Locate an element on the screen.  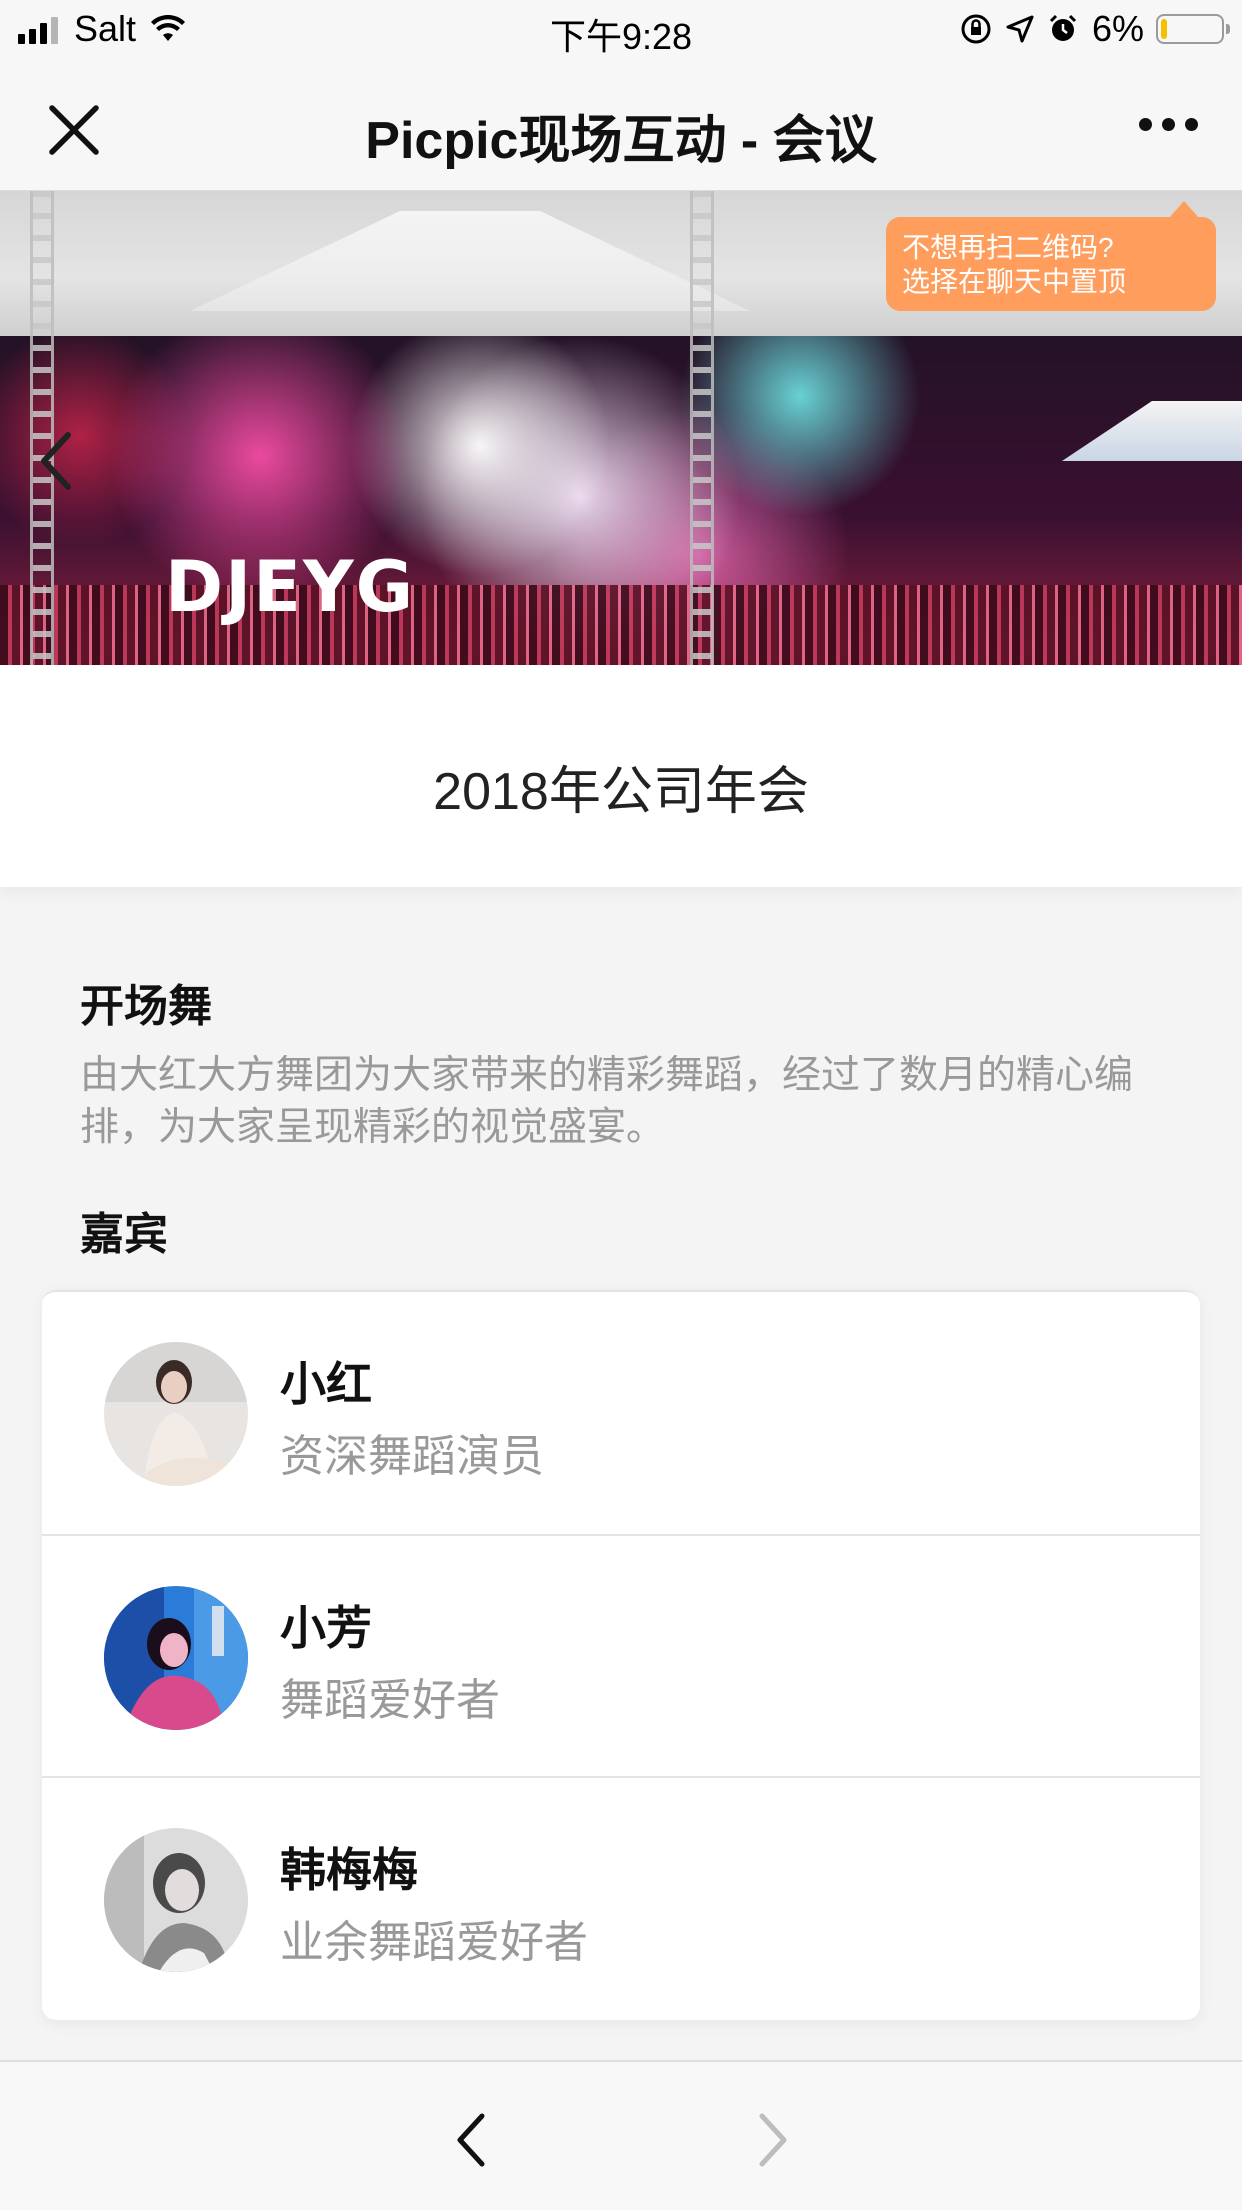
battery-level-fill is located at coordinates (1164, 29).